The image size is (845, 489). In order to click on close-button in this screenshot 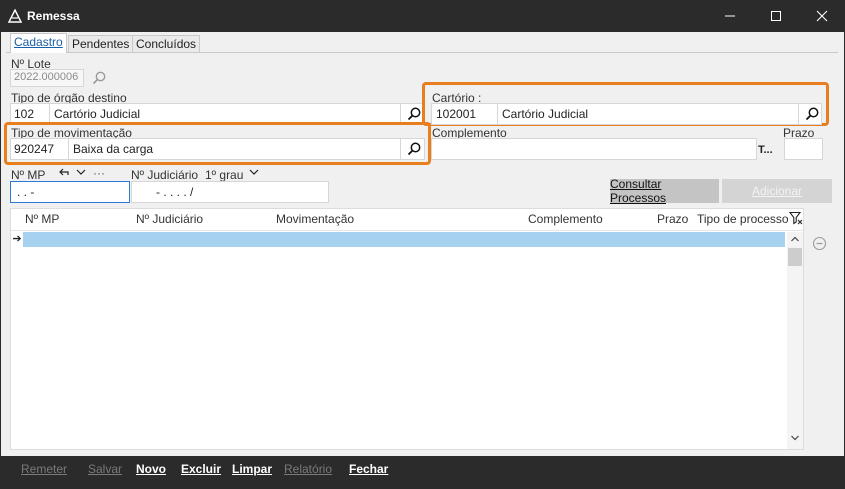, I will do `click(822, 16)`.